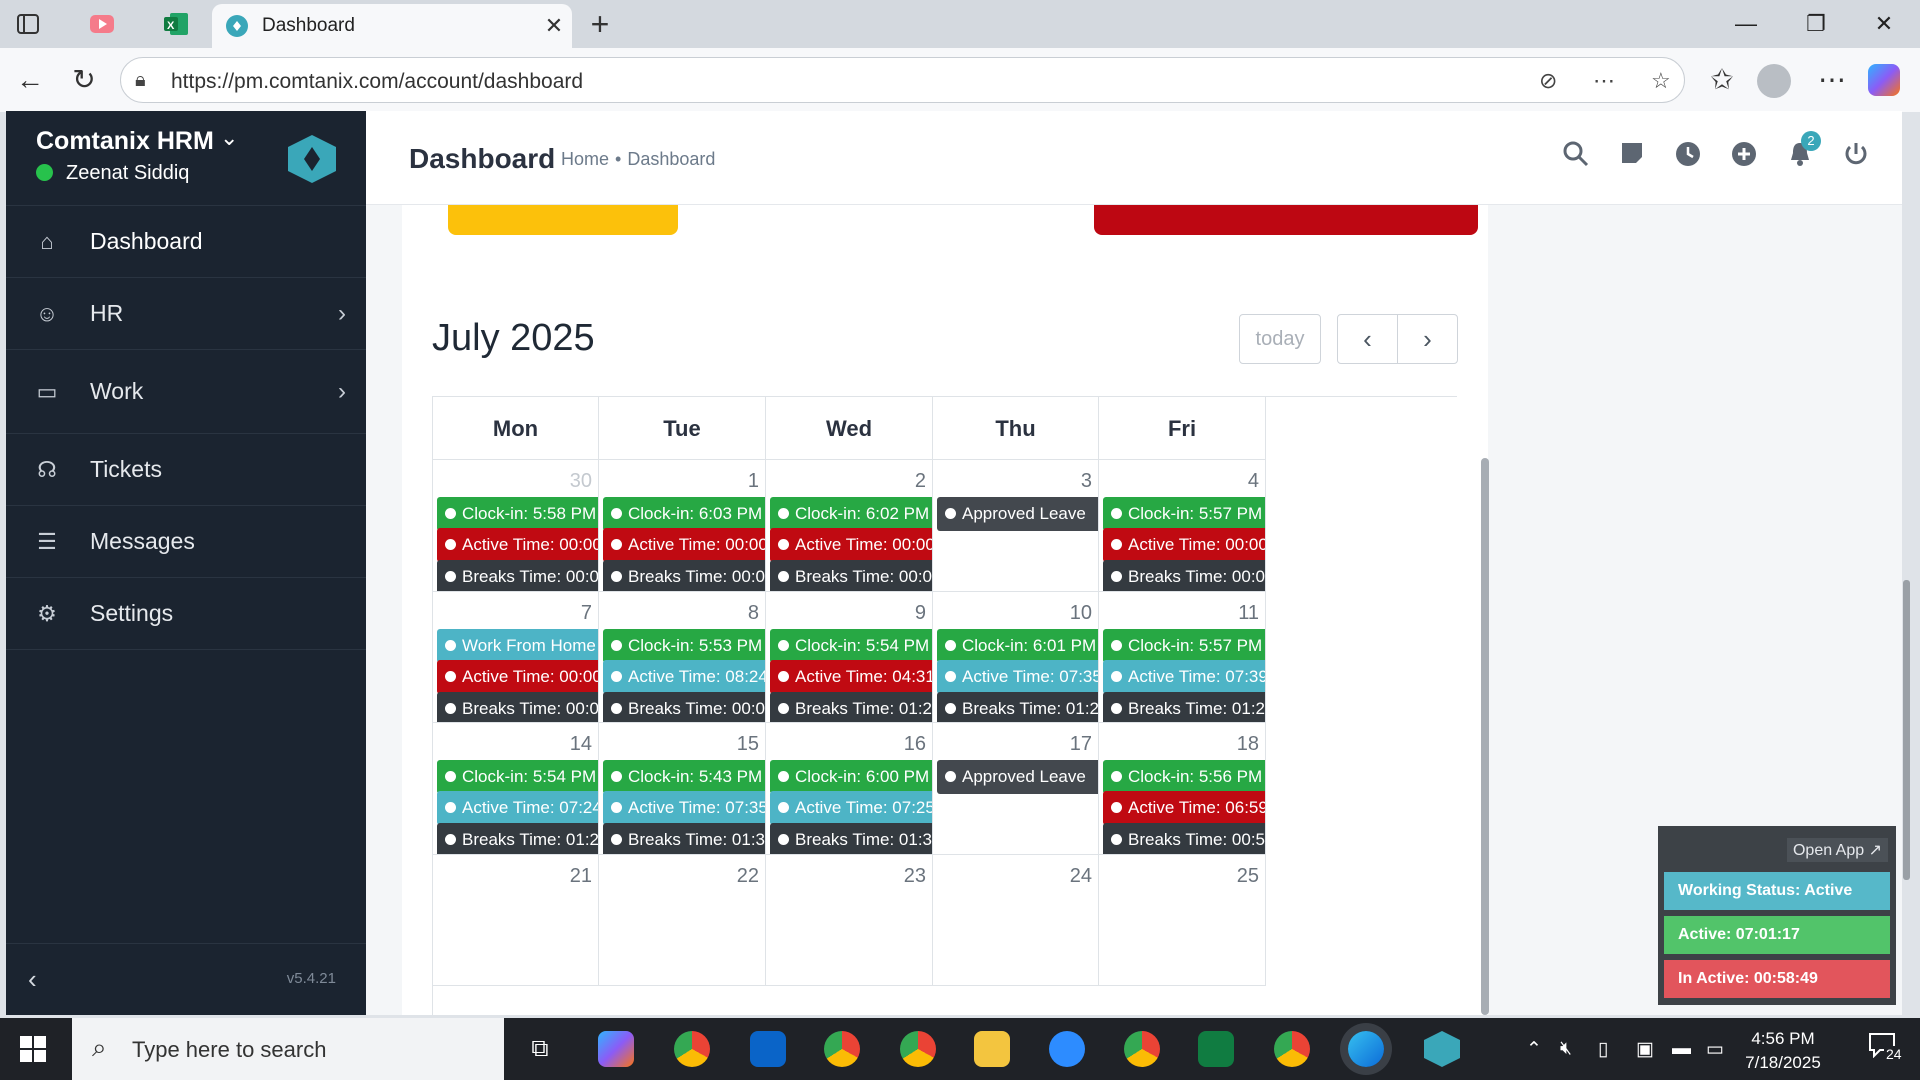 This screenshot has height=1080, width=1920. I want to click on favorites-icon: ✩, so click(1722, 80).